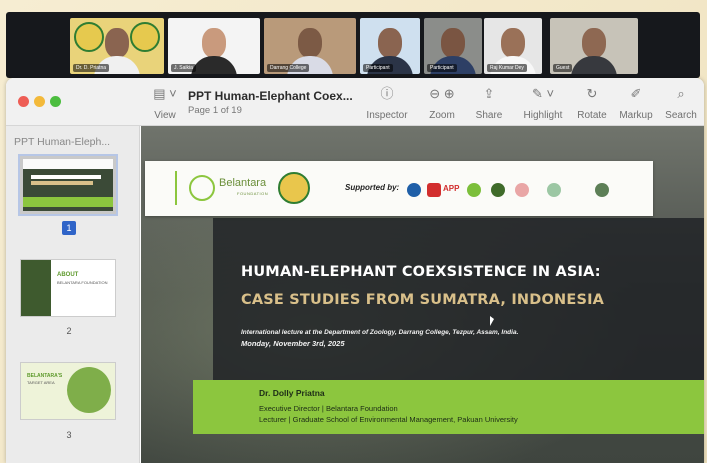 The width and height of the screenshot is (707, 463). I want to click on page-thumbnail-3: BELANTARA'S TARGET AREA, so click(68, 391).